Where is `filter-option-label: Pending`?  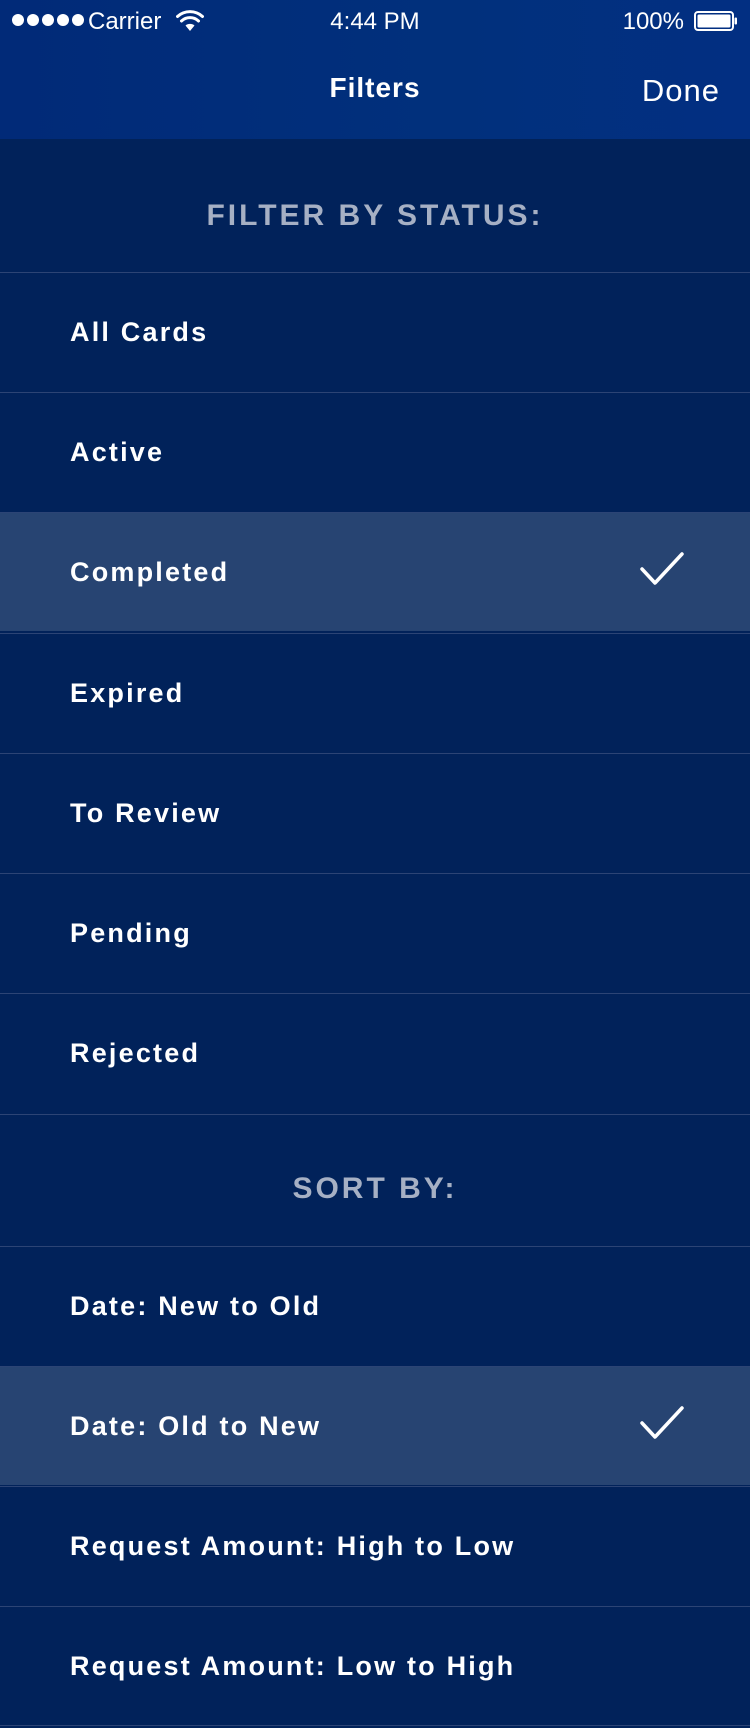
filter-option-label: Pending is located at coordinates (131, 933).